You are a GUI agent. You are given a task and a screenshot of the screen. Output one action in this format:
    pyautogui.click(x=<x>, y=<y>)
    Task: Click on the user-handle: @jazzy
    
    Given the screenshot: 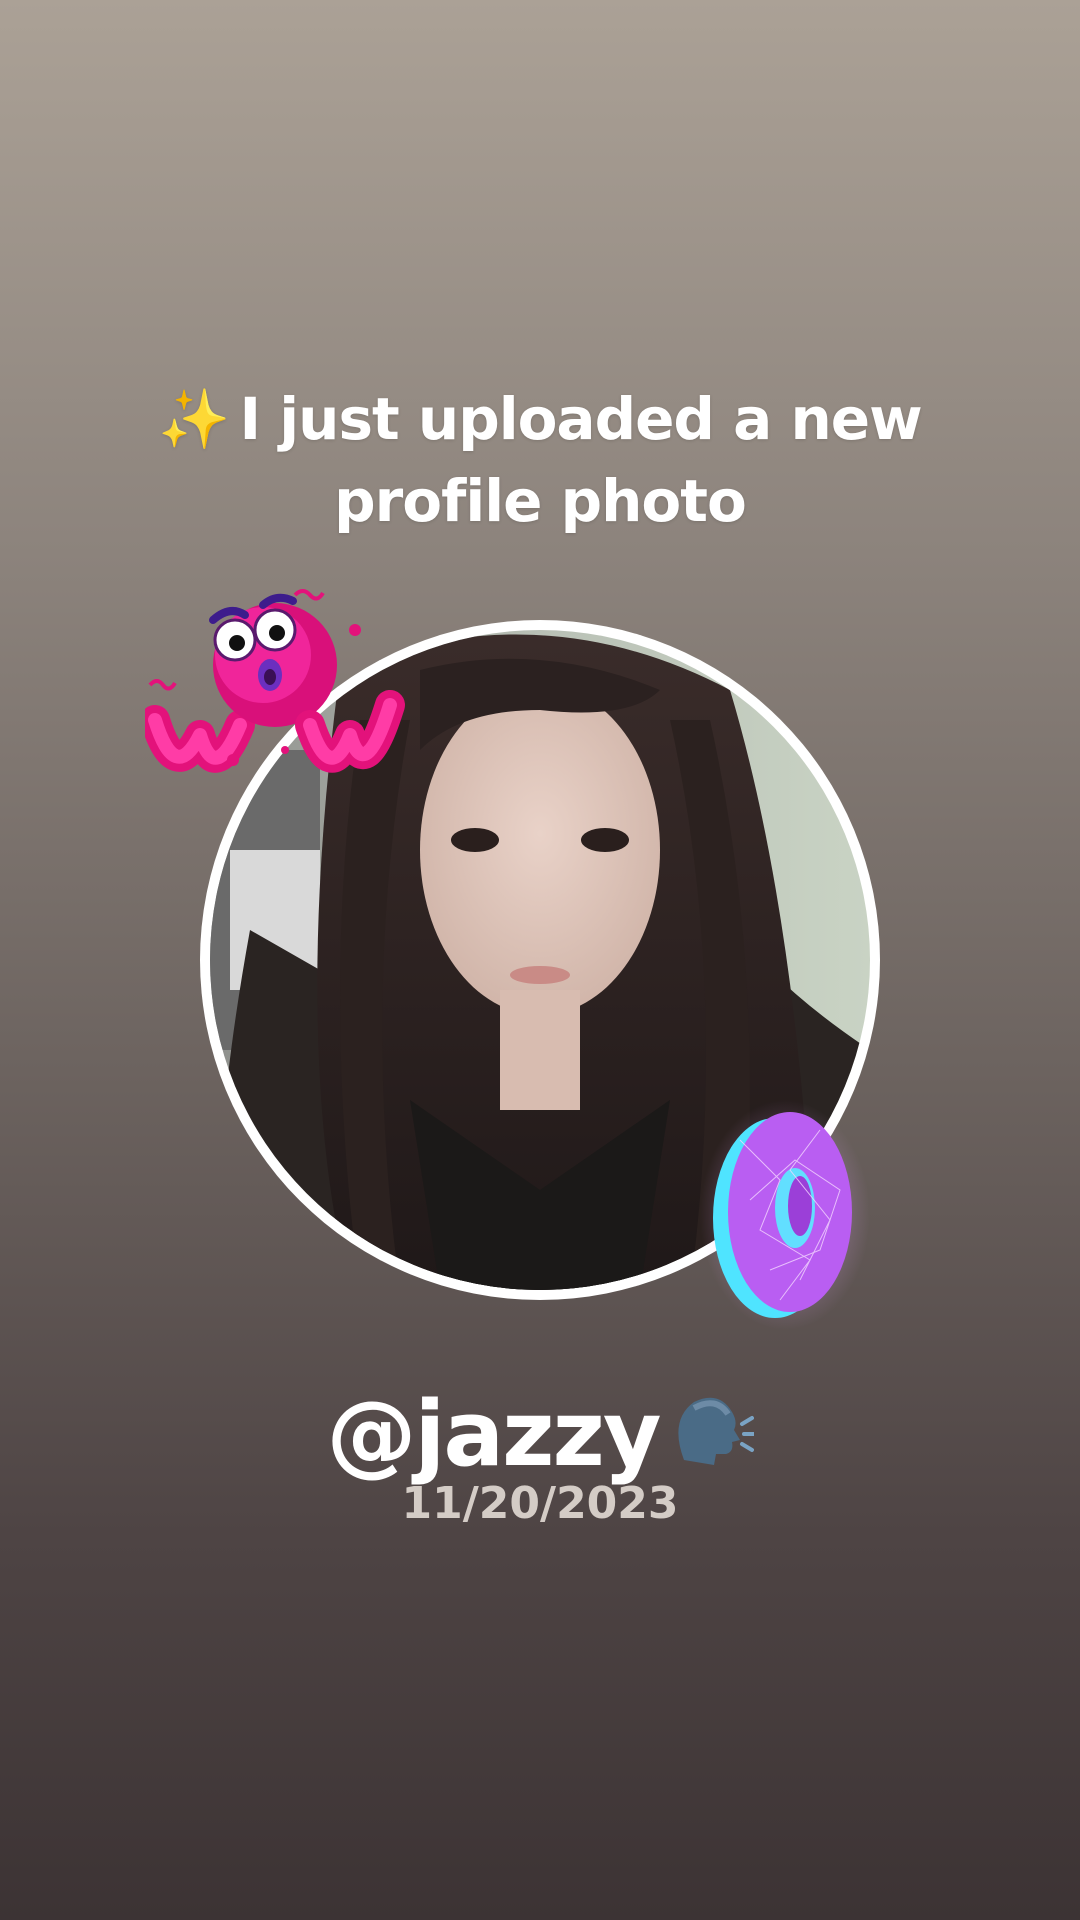 What is the action you would take?
    pyautogui.click(x=540, y=1437)
    